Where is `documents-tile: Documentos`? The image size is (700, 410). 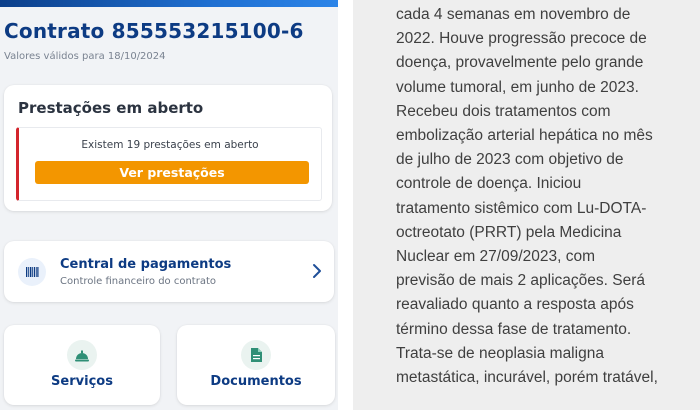 documents-tile: Documentos is located at coordinates (256, 365).